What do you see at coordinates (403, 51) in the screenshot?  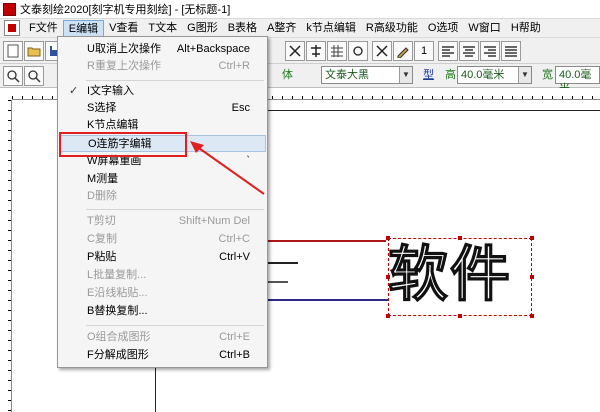 I see `pencil-icon` at bounding box center [403, 51].